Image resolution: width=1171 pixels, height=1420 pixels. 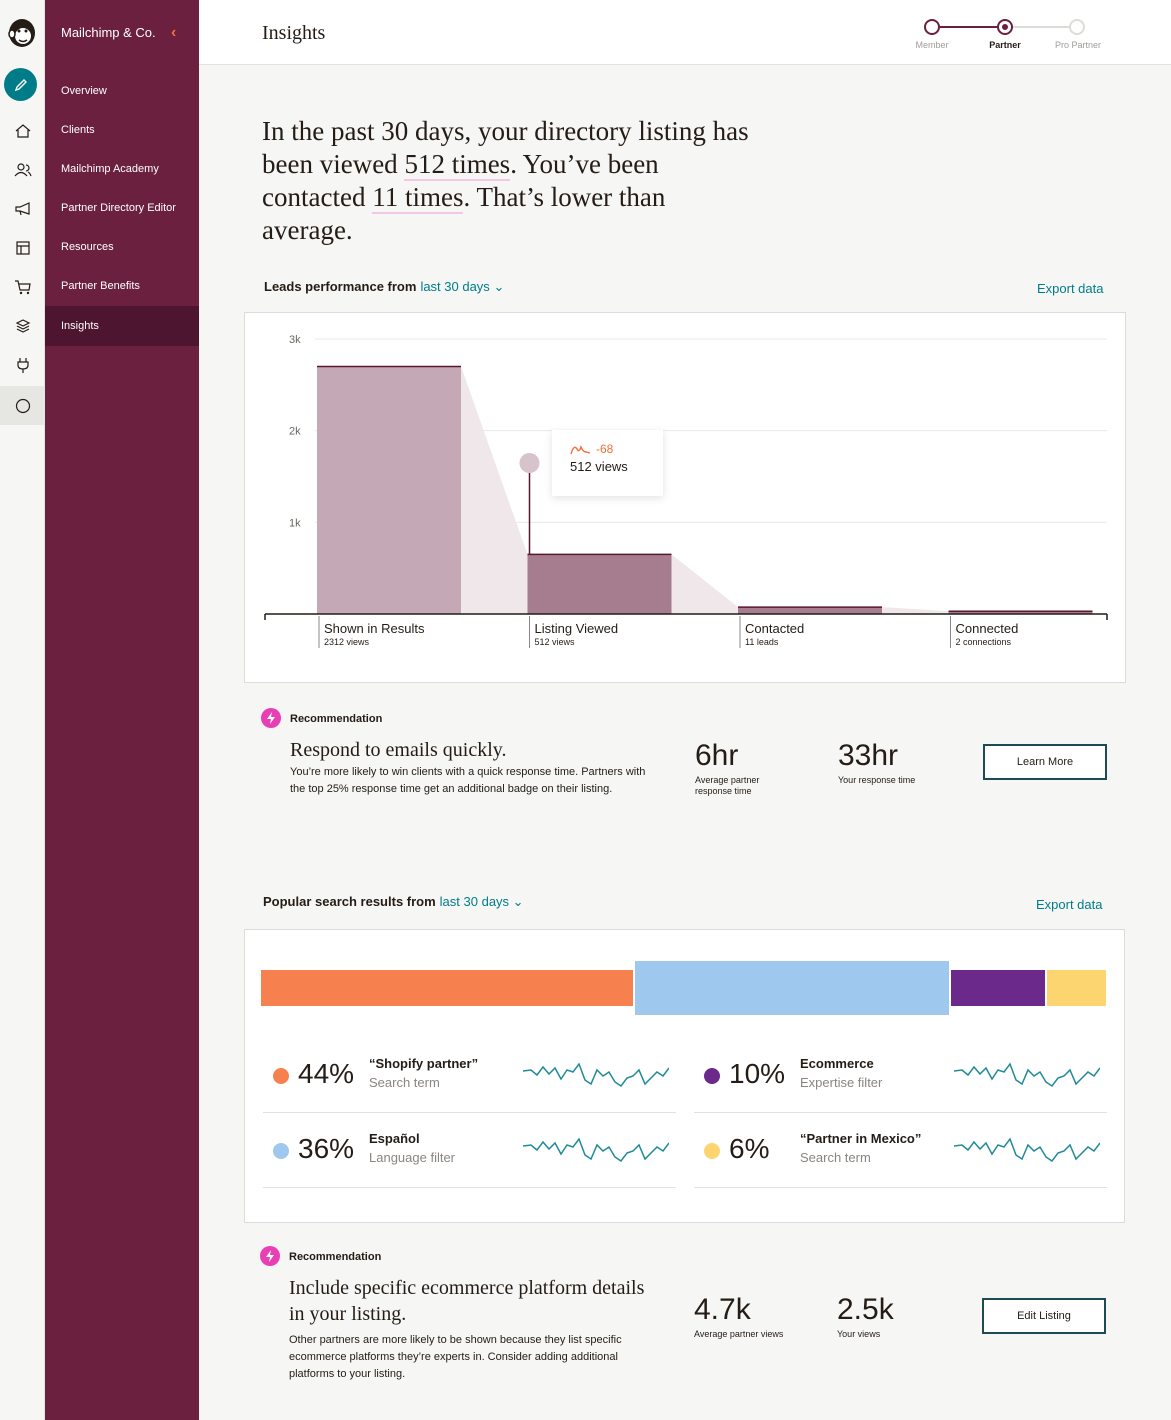 What do you see at coordinates (1005, 45) in the screenshot?
I see `step-partner-label: Partner` at bounding box center [1005, 45].